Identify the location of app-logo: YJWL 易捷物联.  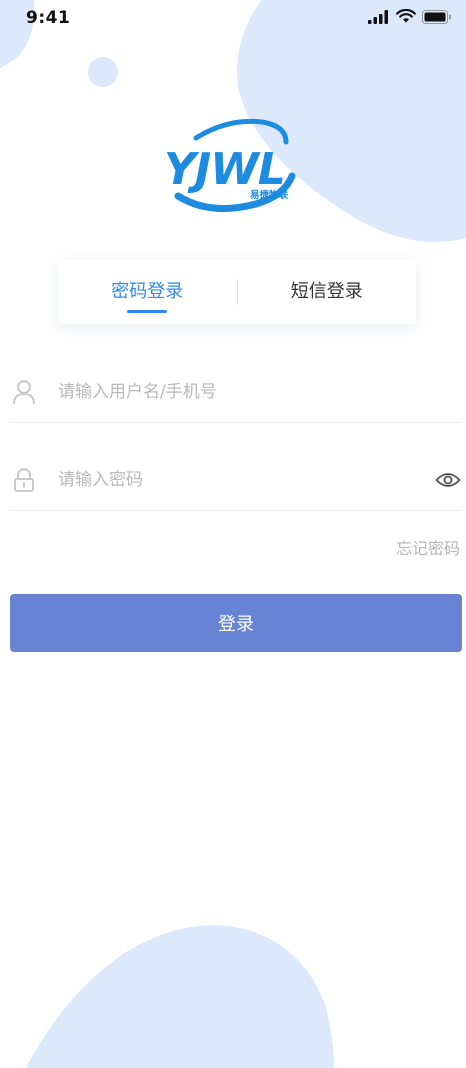
(233, 167).